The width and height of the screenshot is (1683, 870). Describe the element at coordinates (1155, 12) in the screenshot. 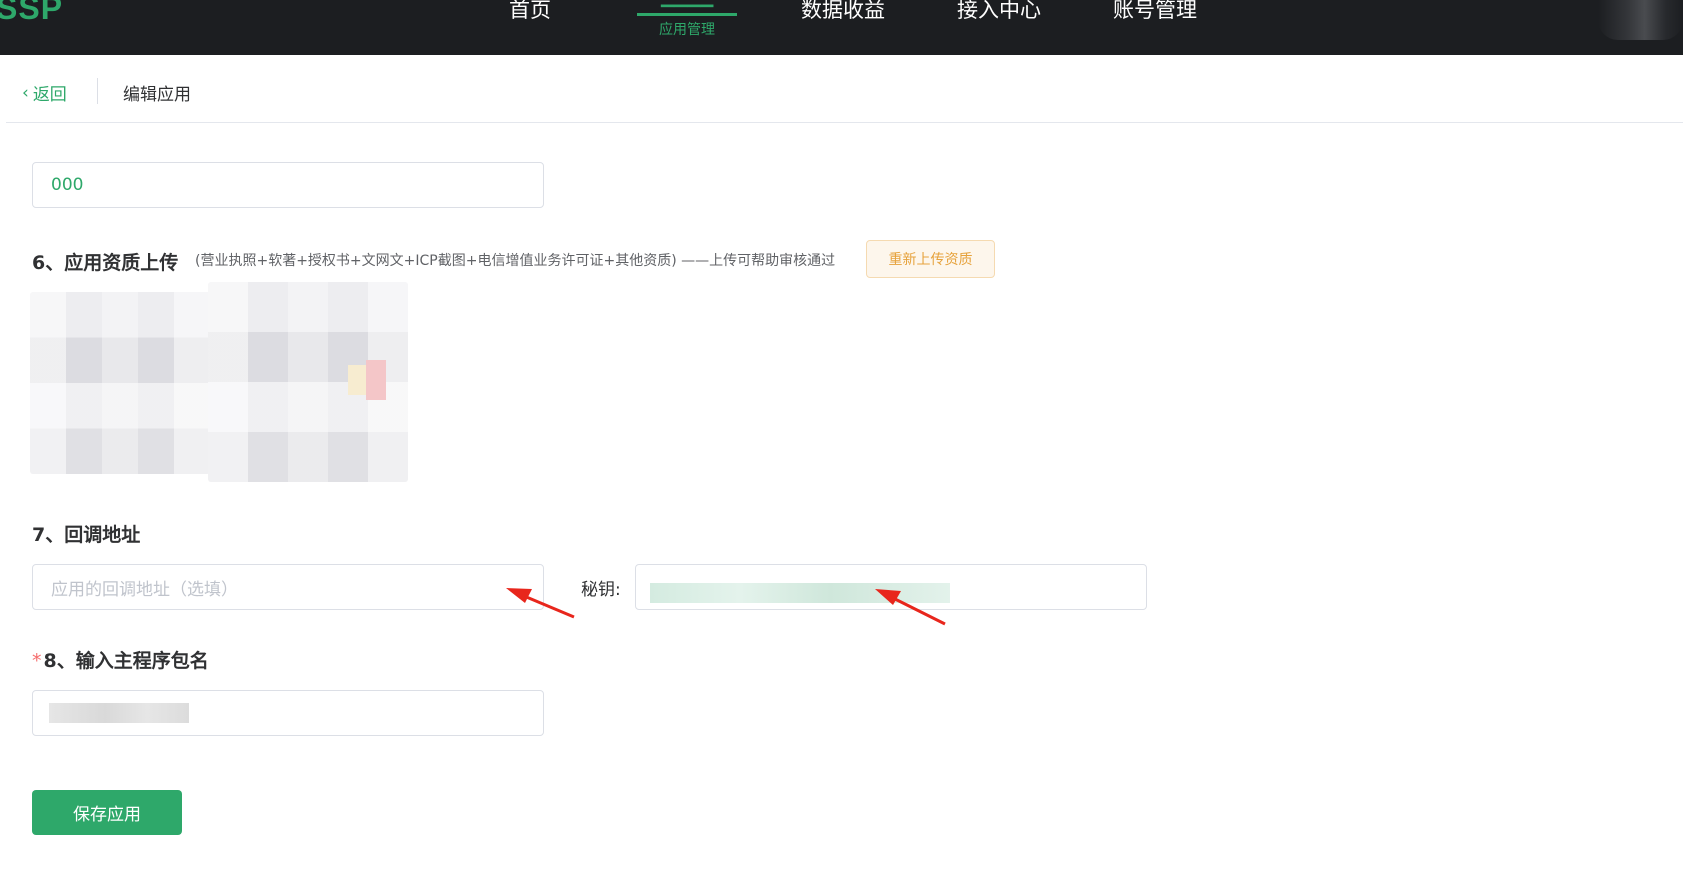

I see `nav-item-account-management: 账号管理` at that location.